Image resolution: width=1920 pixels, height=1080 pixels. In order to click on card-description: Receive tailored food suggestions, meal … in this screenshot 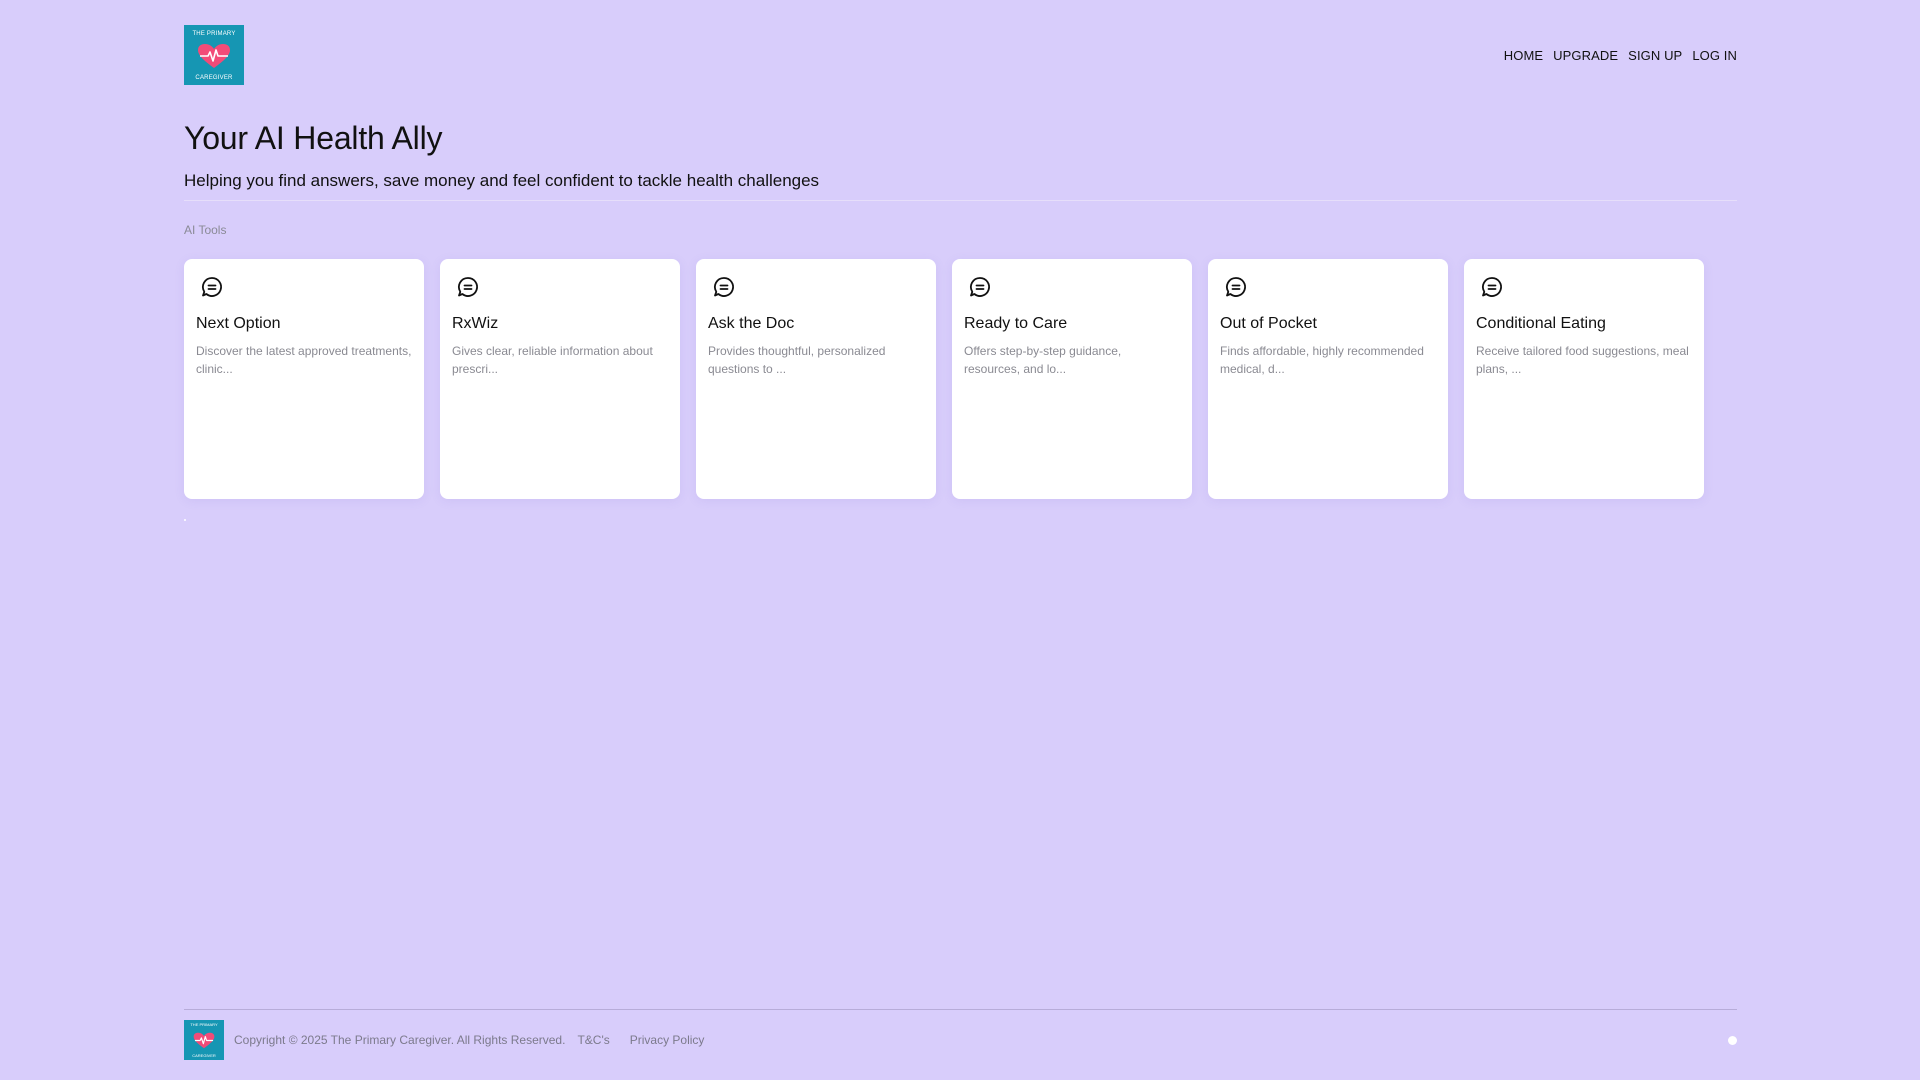, I will do `click(1582, 360)`.